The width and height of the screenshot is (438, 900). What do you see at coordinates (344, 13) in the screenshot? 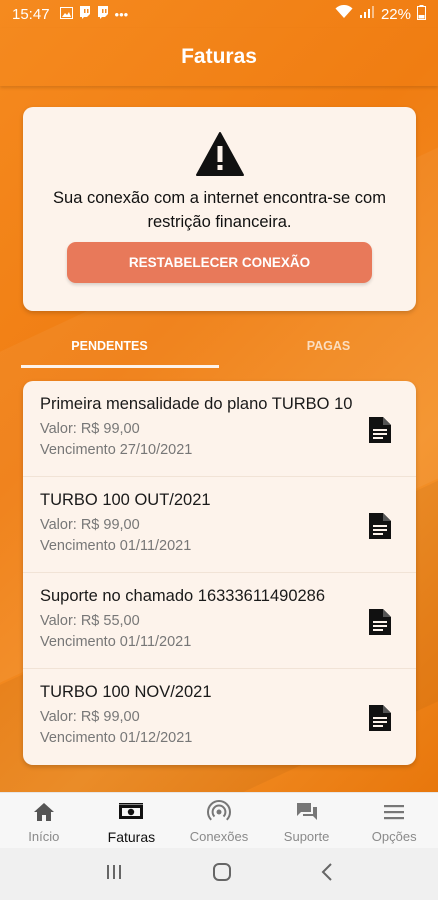
I see `wifi-icon` at bounding box center [344, 13].